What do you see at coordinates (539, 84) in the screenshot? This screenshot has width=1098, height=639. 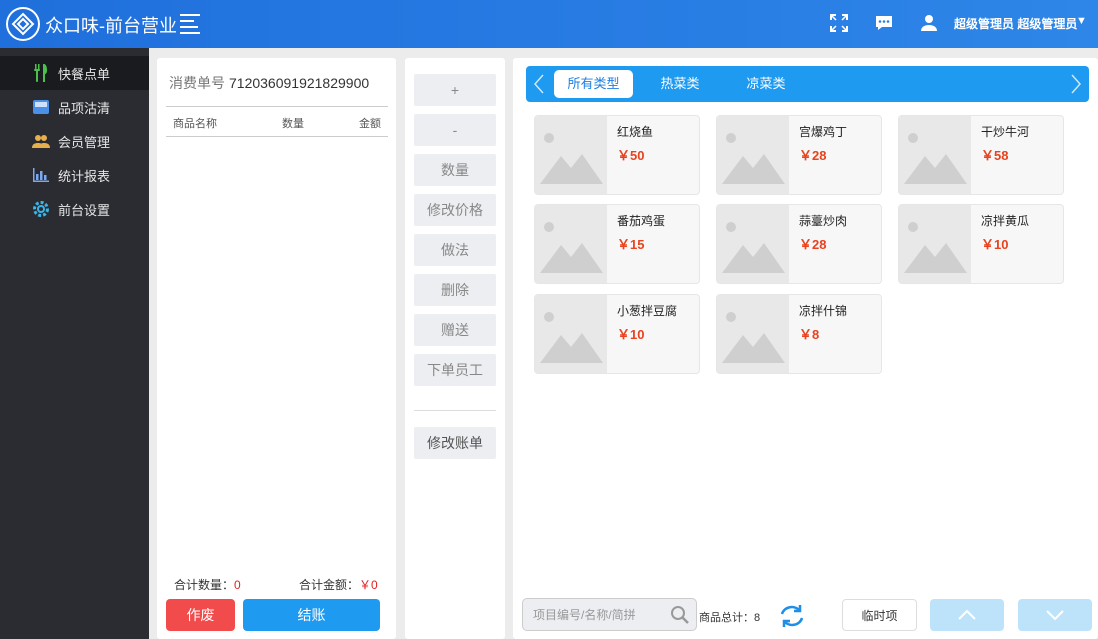 I see `chevron-left-icon` at bounding box center [539, 84].